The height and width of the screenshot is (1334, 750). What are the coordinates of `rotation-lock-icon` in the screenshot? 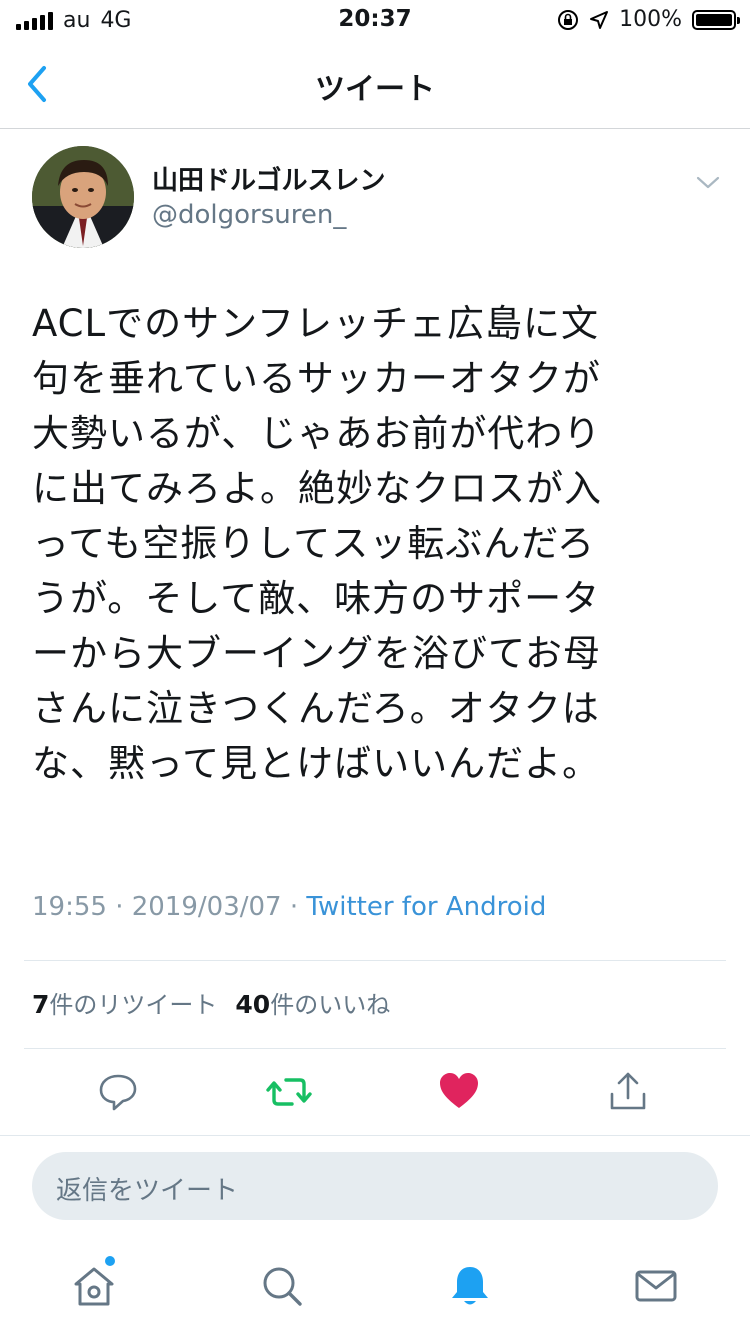 It's located at (568, 19).